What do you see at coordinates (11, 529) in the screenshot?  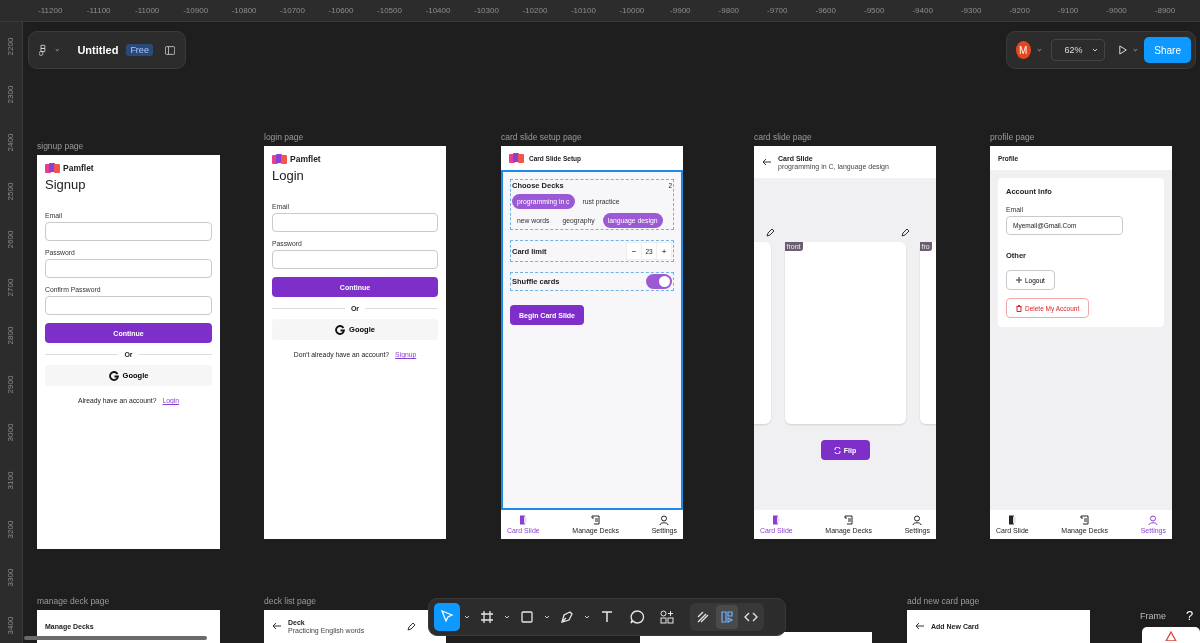 I see `ruler-label: 3200` at bounding box center [11, 529].